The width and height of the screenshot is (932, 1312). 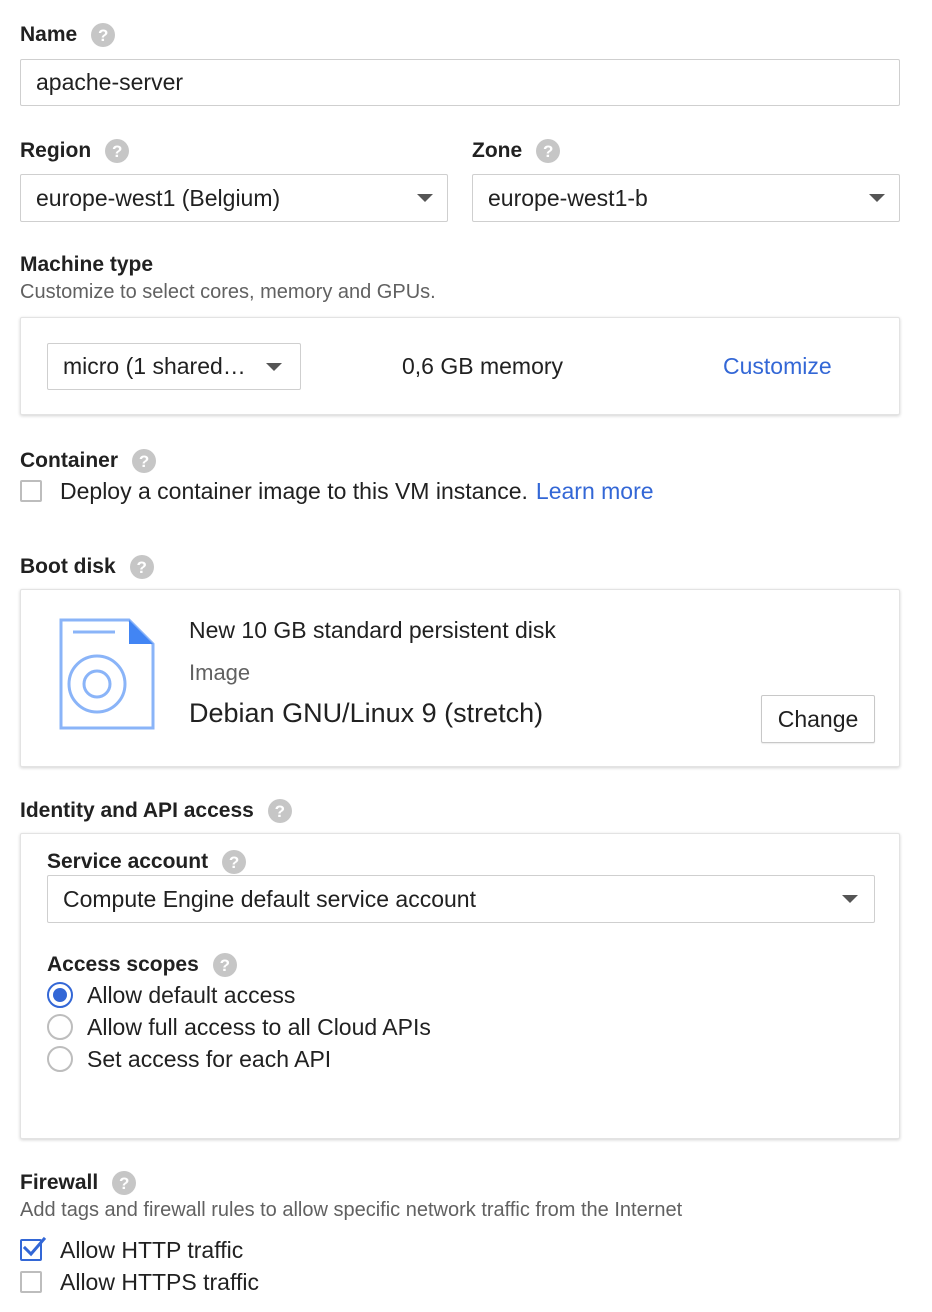 I want to click on access-scope-label: Allow full access to all Cloud APIs, so click(x=259, y=1026).